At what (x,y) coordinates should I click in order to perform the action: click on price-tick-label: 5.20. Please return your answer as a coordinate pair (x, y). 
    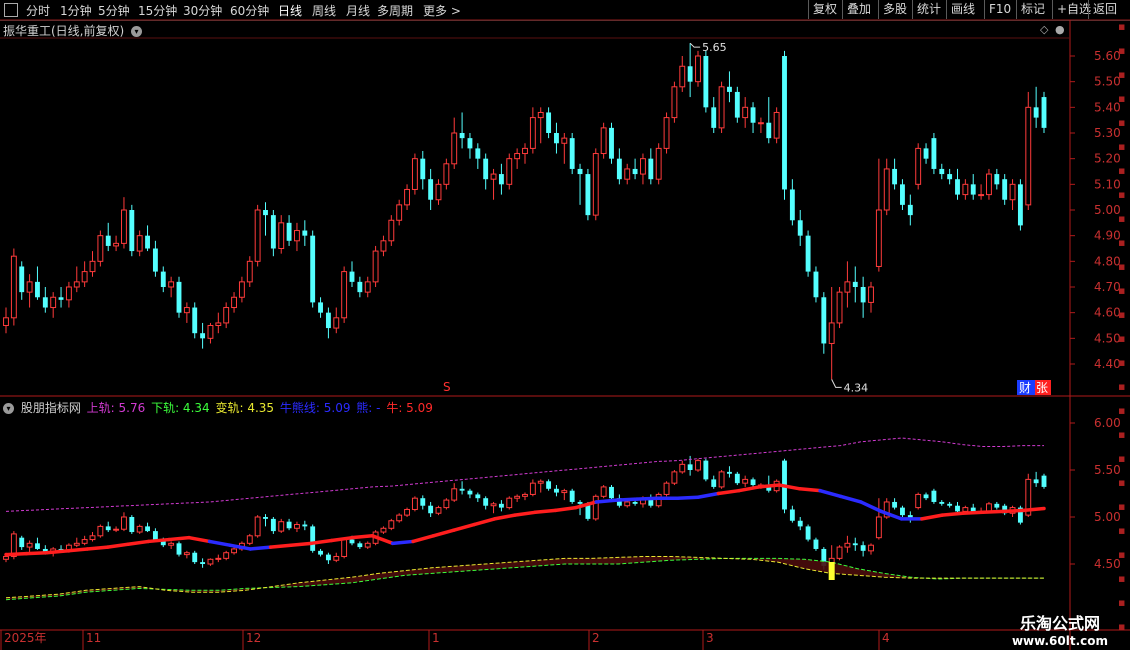
    Looking at the image, I should click on (1107, 159).